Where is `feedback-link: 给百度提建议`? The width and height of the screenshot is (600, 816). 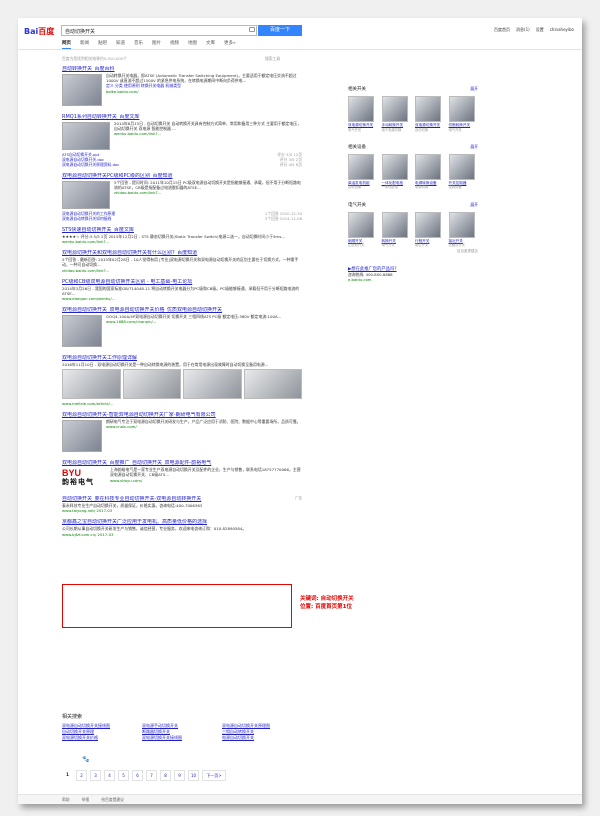
feedback-link: 给百度提建议 is located at coordinates (413, 251).